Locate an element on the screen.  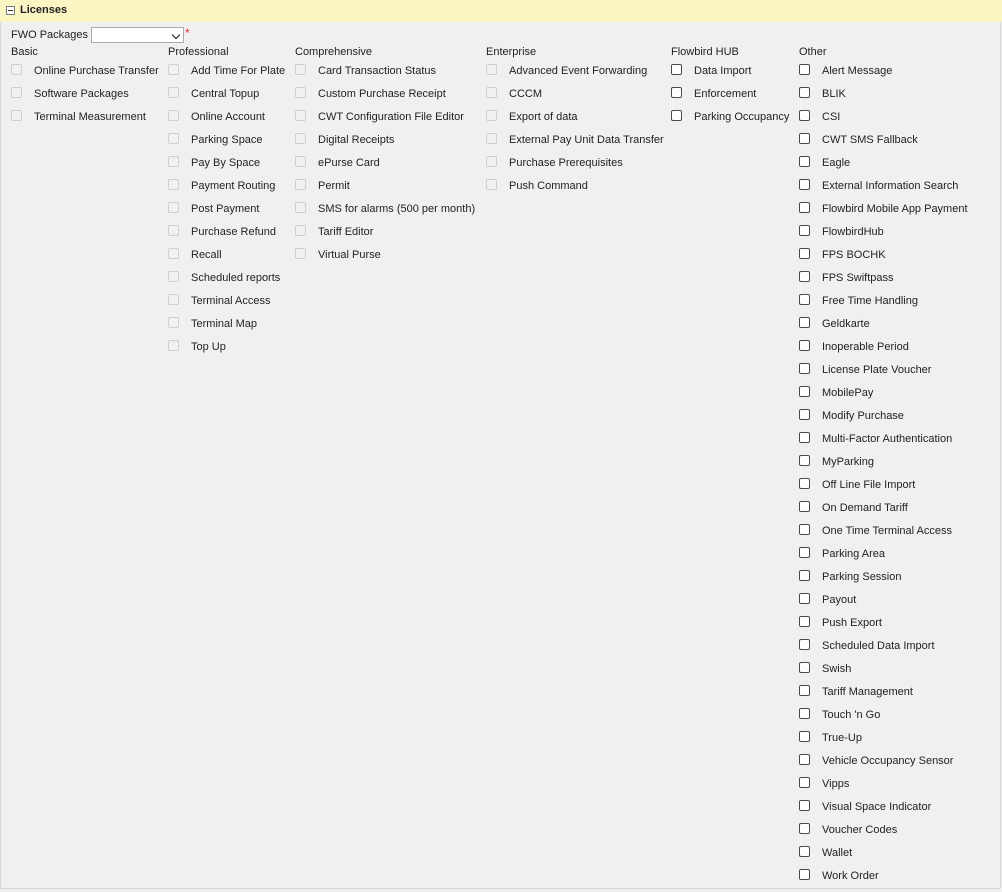
license-label: Post Payment is located at coordinates (225, 209).